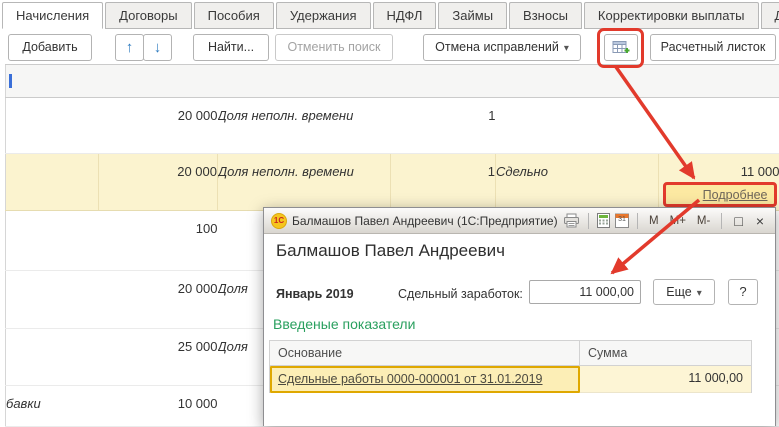 The width and height of the screenshot is (779, 427). What do you see at coordinates (577, 182) in the screenshot?
I see `method-cell: Сдельно` at bounding box center [577, 182].